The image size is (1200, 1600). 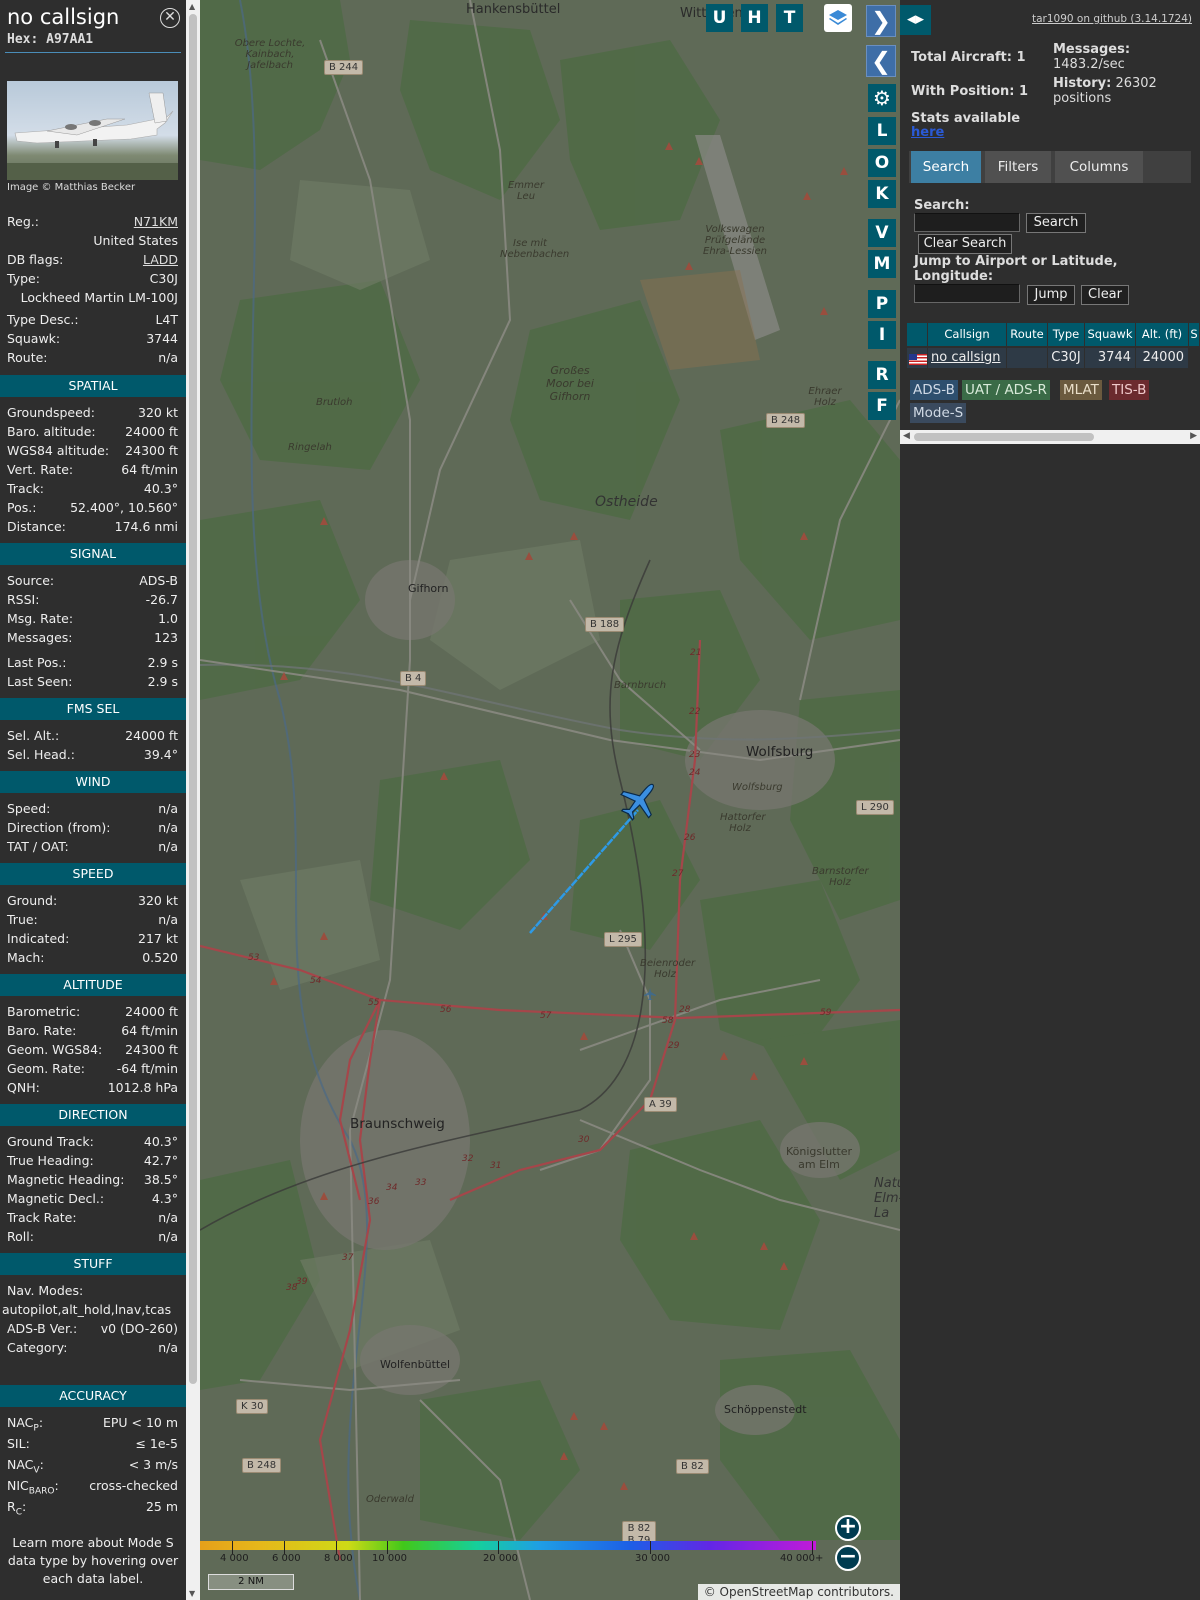 What do you see at coordinates (882, 406) in the screenshot?
I see `map-button-f: F` at bounding box center [882, 406].